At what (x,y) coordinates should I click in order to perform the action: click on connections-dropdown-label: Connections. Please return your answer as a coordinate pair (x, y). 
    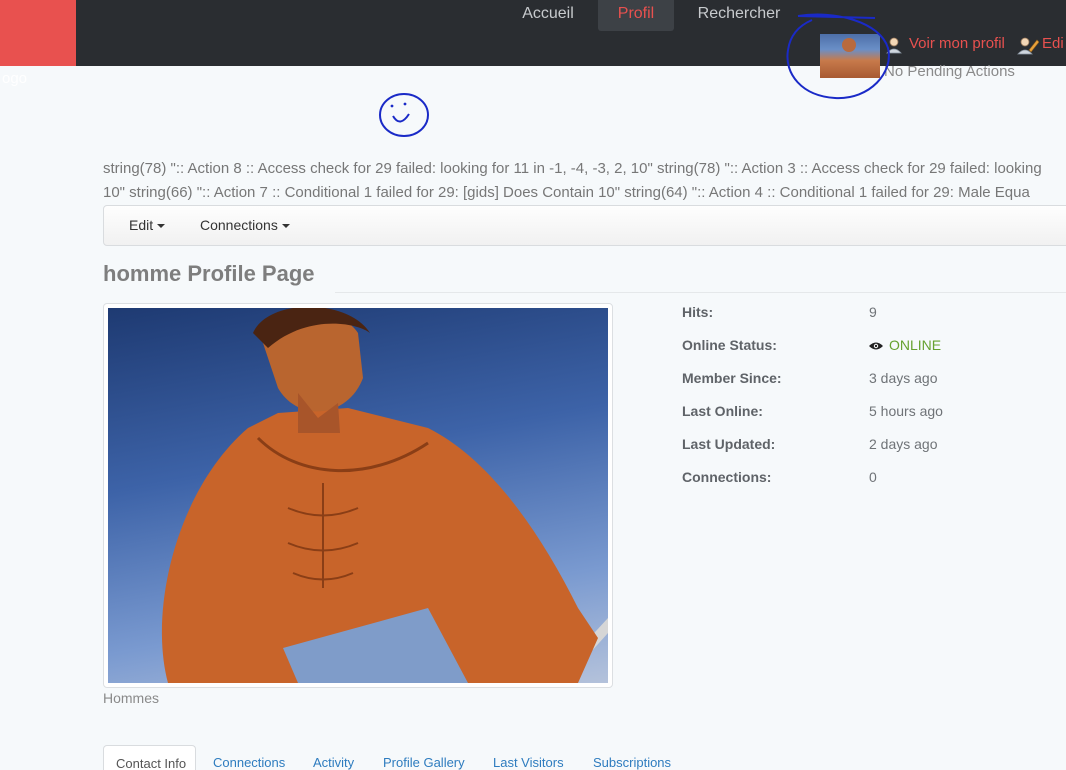
    Looking at the image, I should click on (239, 225).